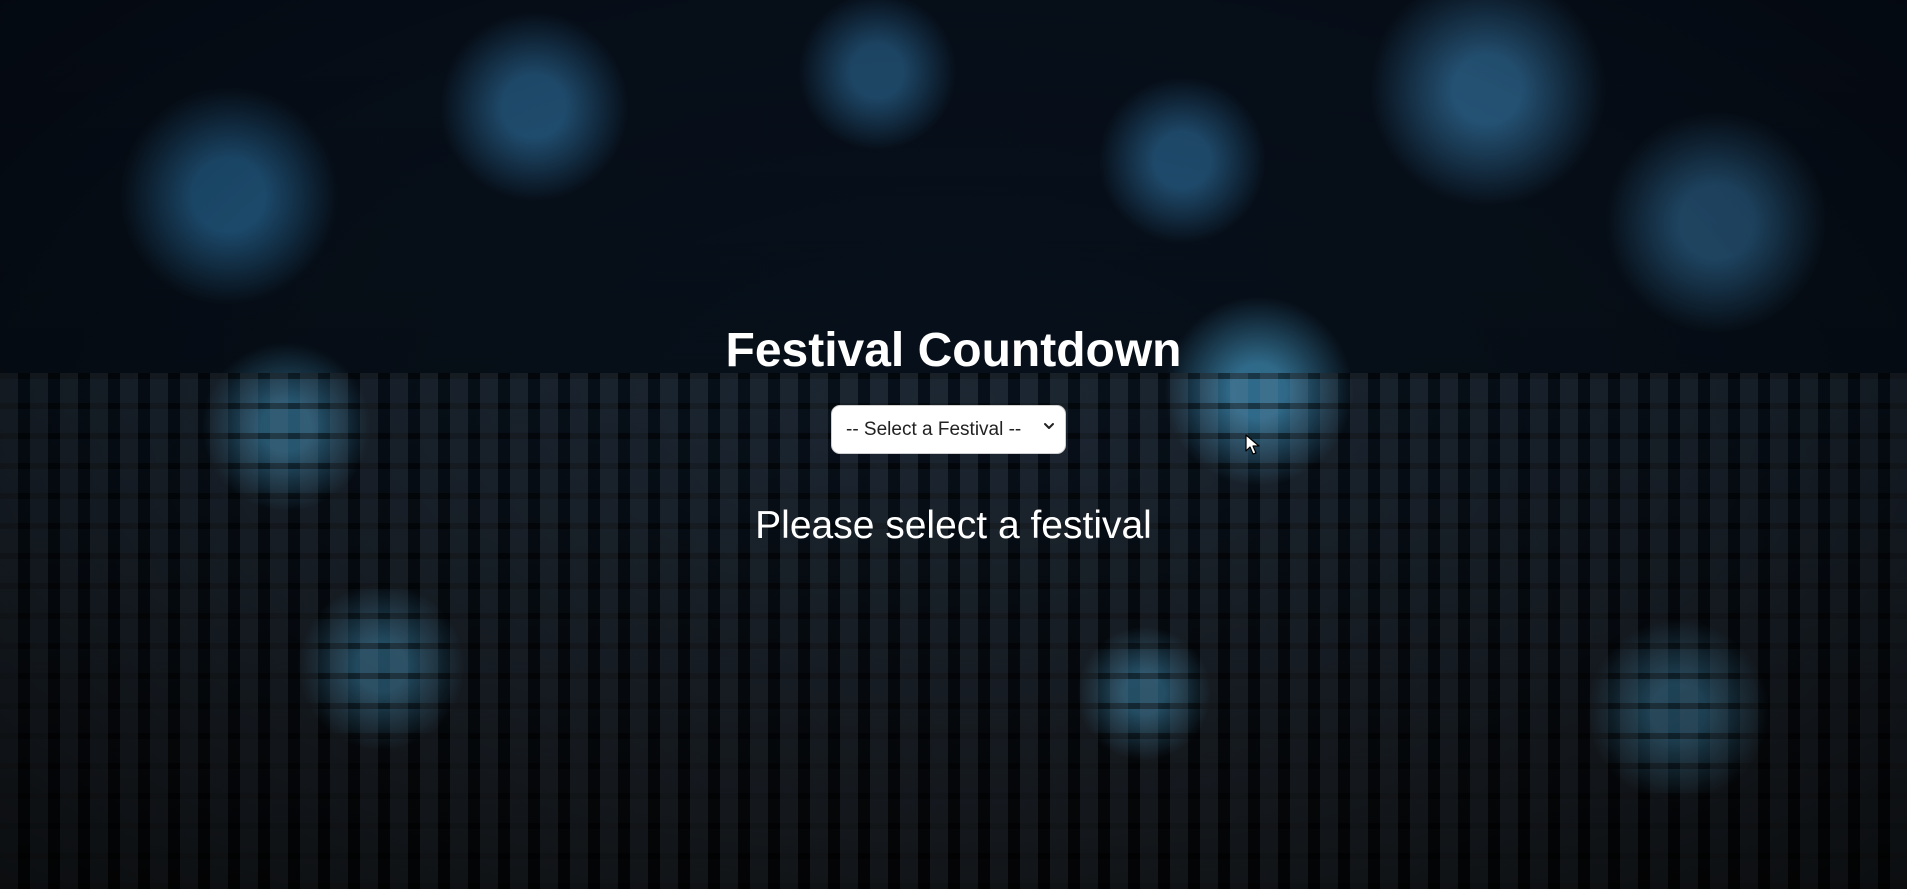  I want to click on festival-select: -- Select a Festival --, so click(948, 429).